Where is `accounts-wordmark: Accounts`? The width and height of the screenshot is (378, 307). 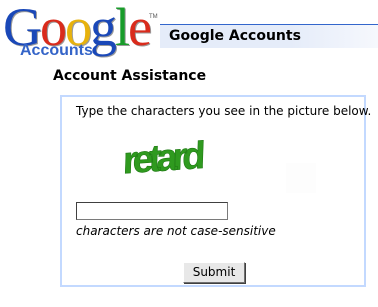 accounts-wordmark: Accounts is located at coordinates (56, 50).